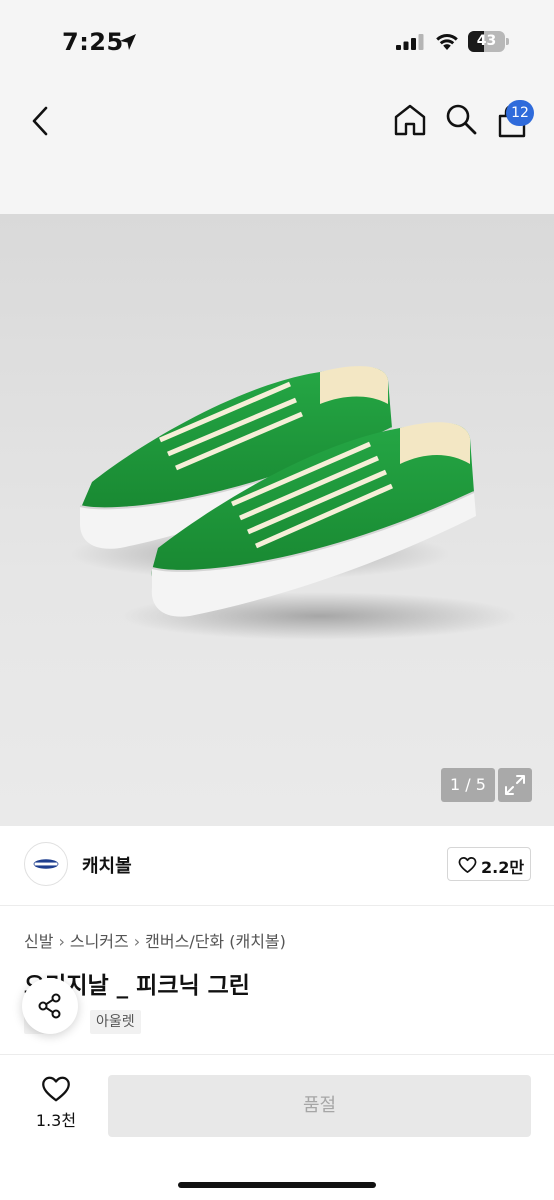 The width and height of the screenshot is (554, 1200). Describe the element at coordinates (461, 119) in the screenshot. I see `search-icon` at that location.